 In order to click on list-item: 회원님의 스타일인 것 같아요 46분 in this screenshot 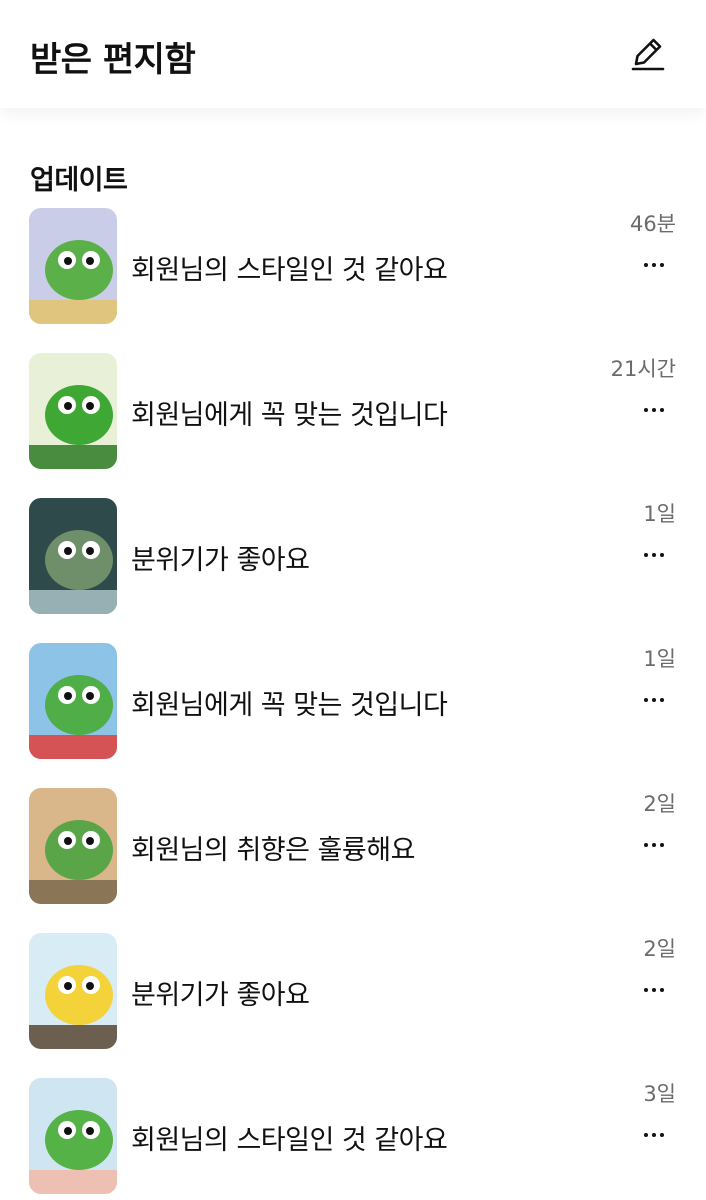, I will do `click(353, 278)`.